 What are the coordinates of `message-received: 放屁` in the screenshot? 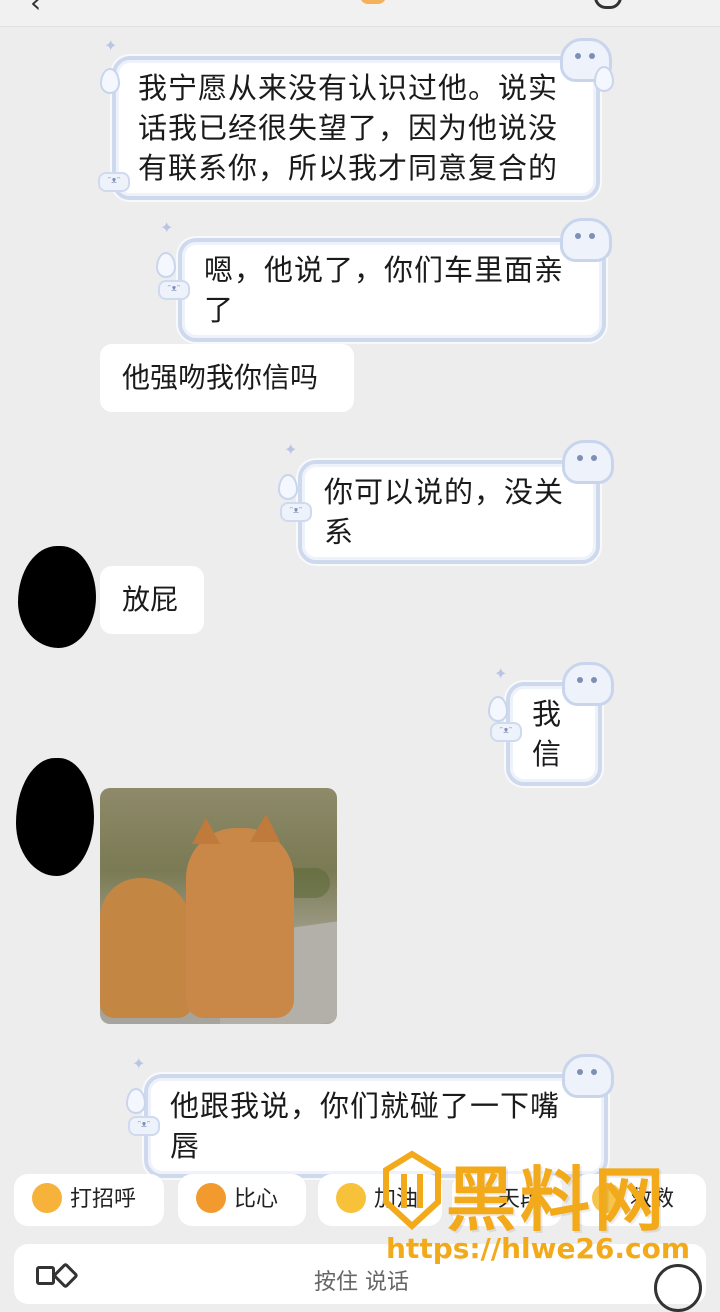 It's located at (152, 600).